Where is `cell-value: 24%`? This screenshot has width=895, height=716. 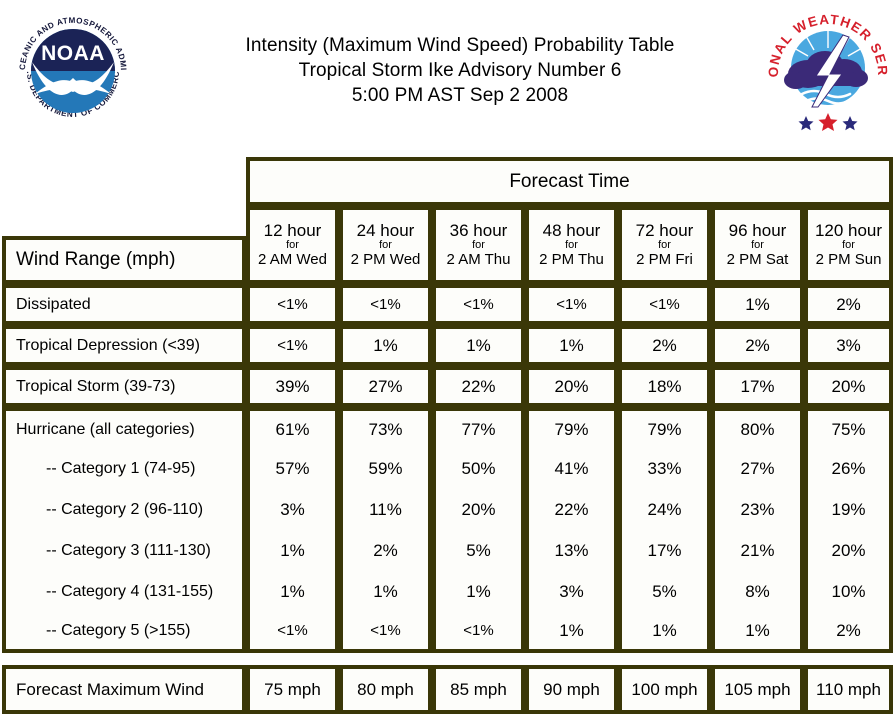
cell-value: 24% is located at coordinates (664, 509).